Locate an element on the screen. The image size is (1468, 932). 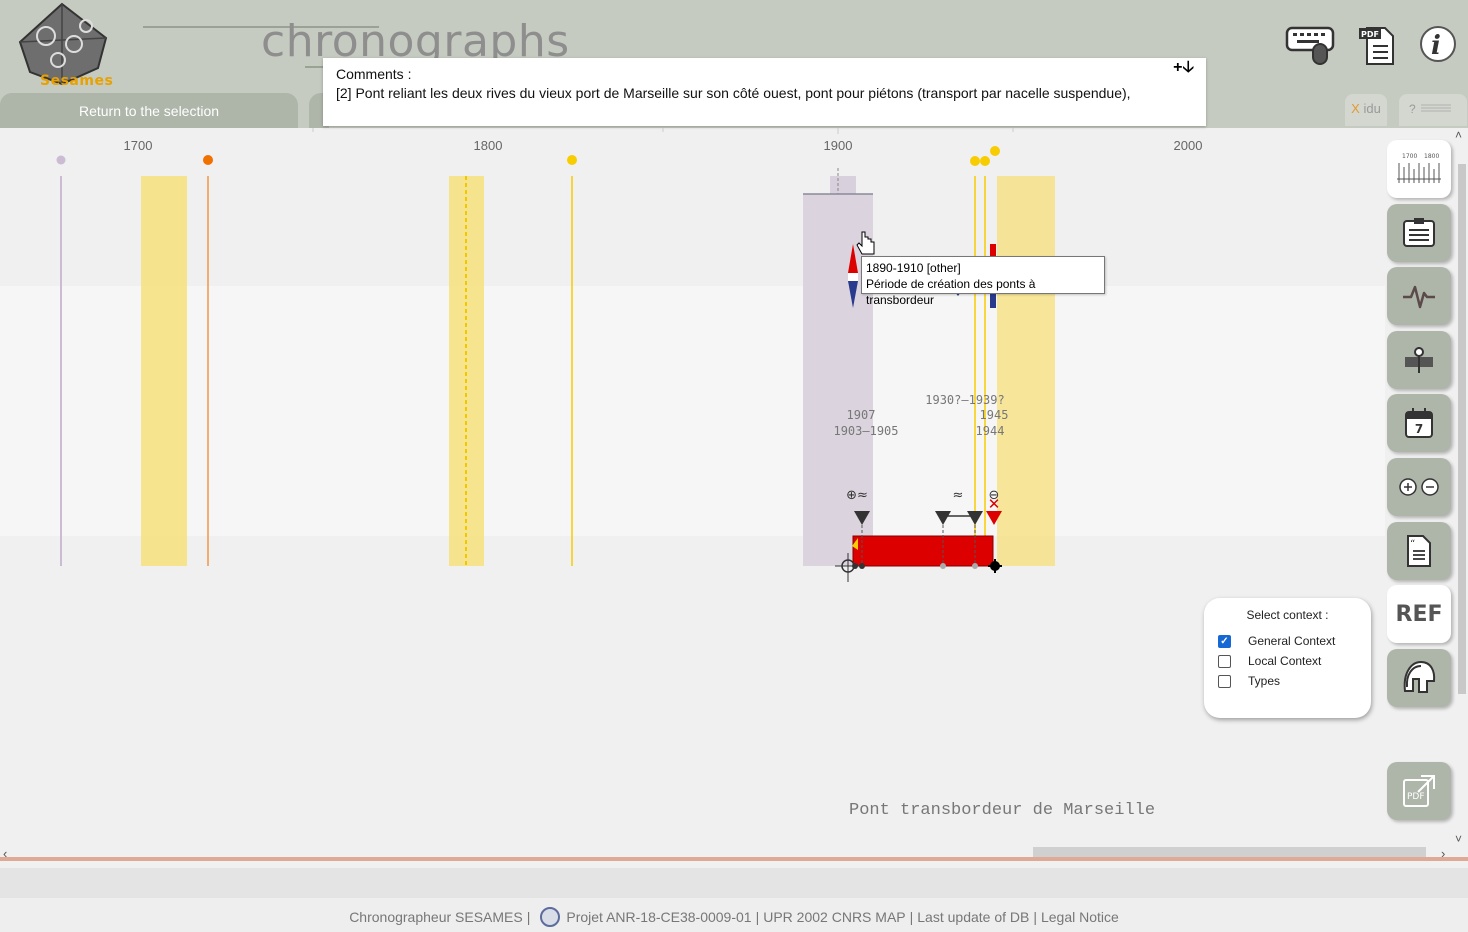
footer-app-name: Chronographeur SESAMES is located at coordinates (436, 917).